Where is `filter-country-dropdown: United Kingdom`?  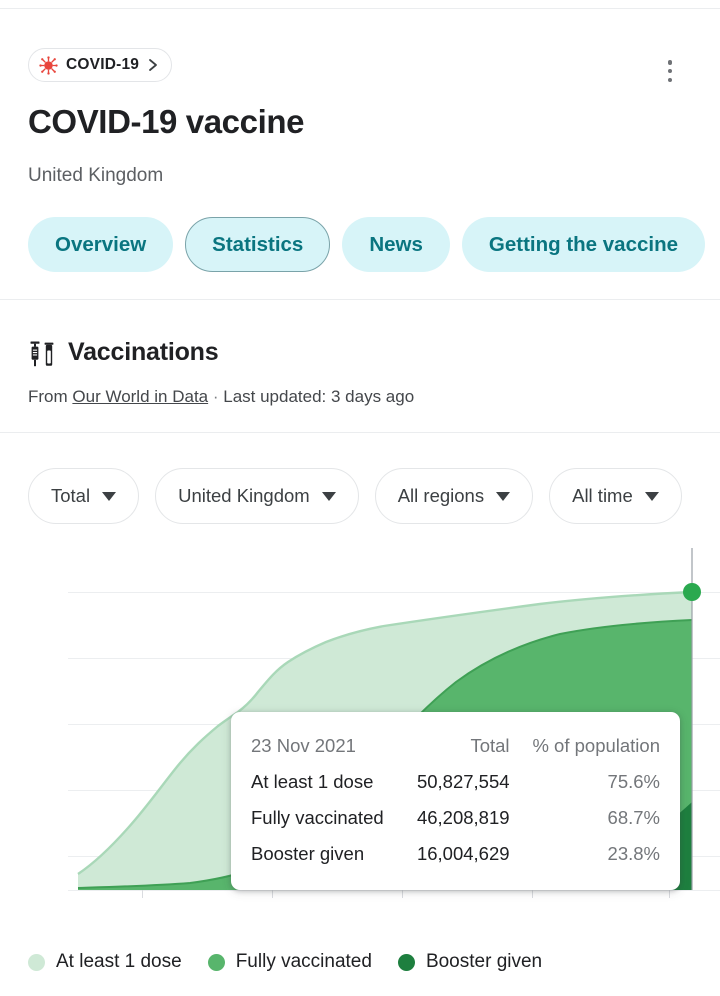 filter-country-dropdown: United Kingdom is located at coordinates (257, 496).